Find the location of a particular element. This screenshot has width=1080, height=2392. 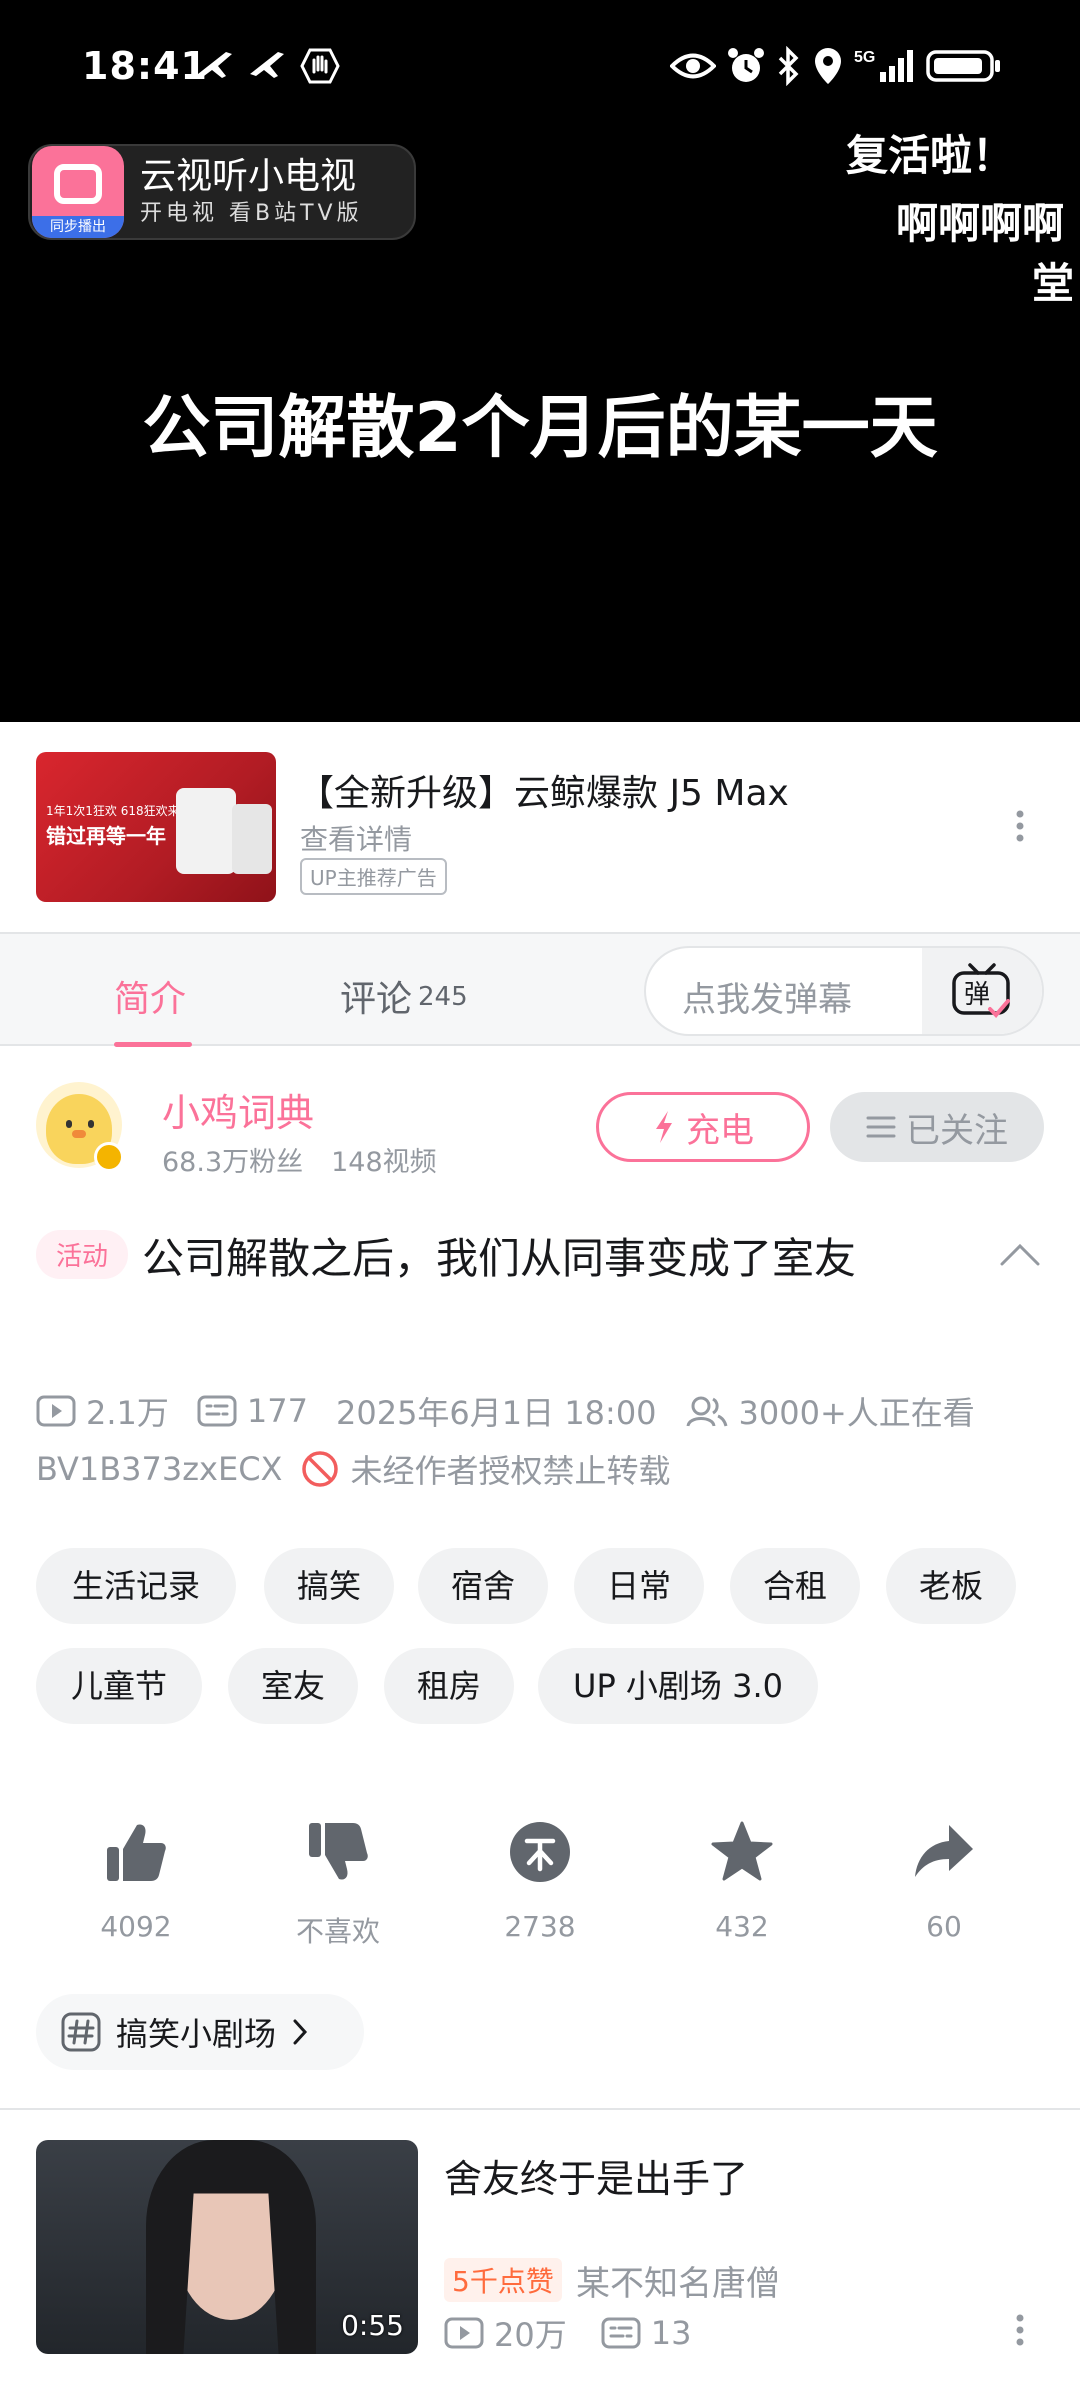

watching-count: 3000+人正在看 is located at coordinates (856, 1413).